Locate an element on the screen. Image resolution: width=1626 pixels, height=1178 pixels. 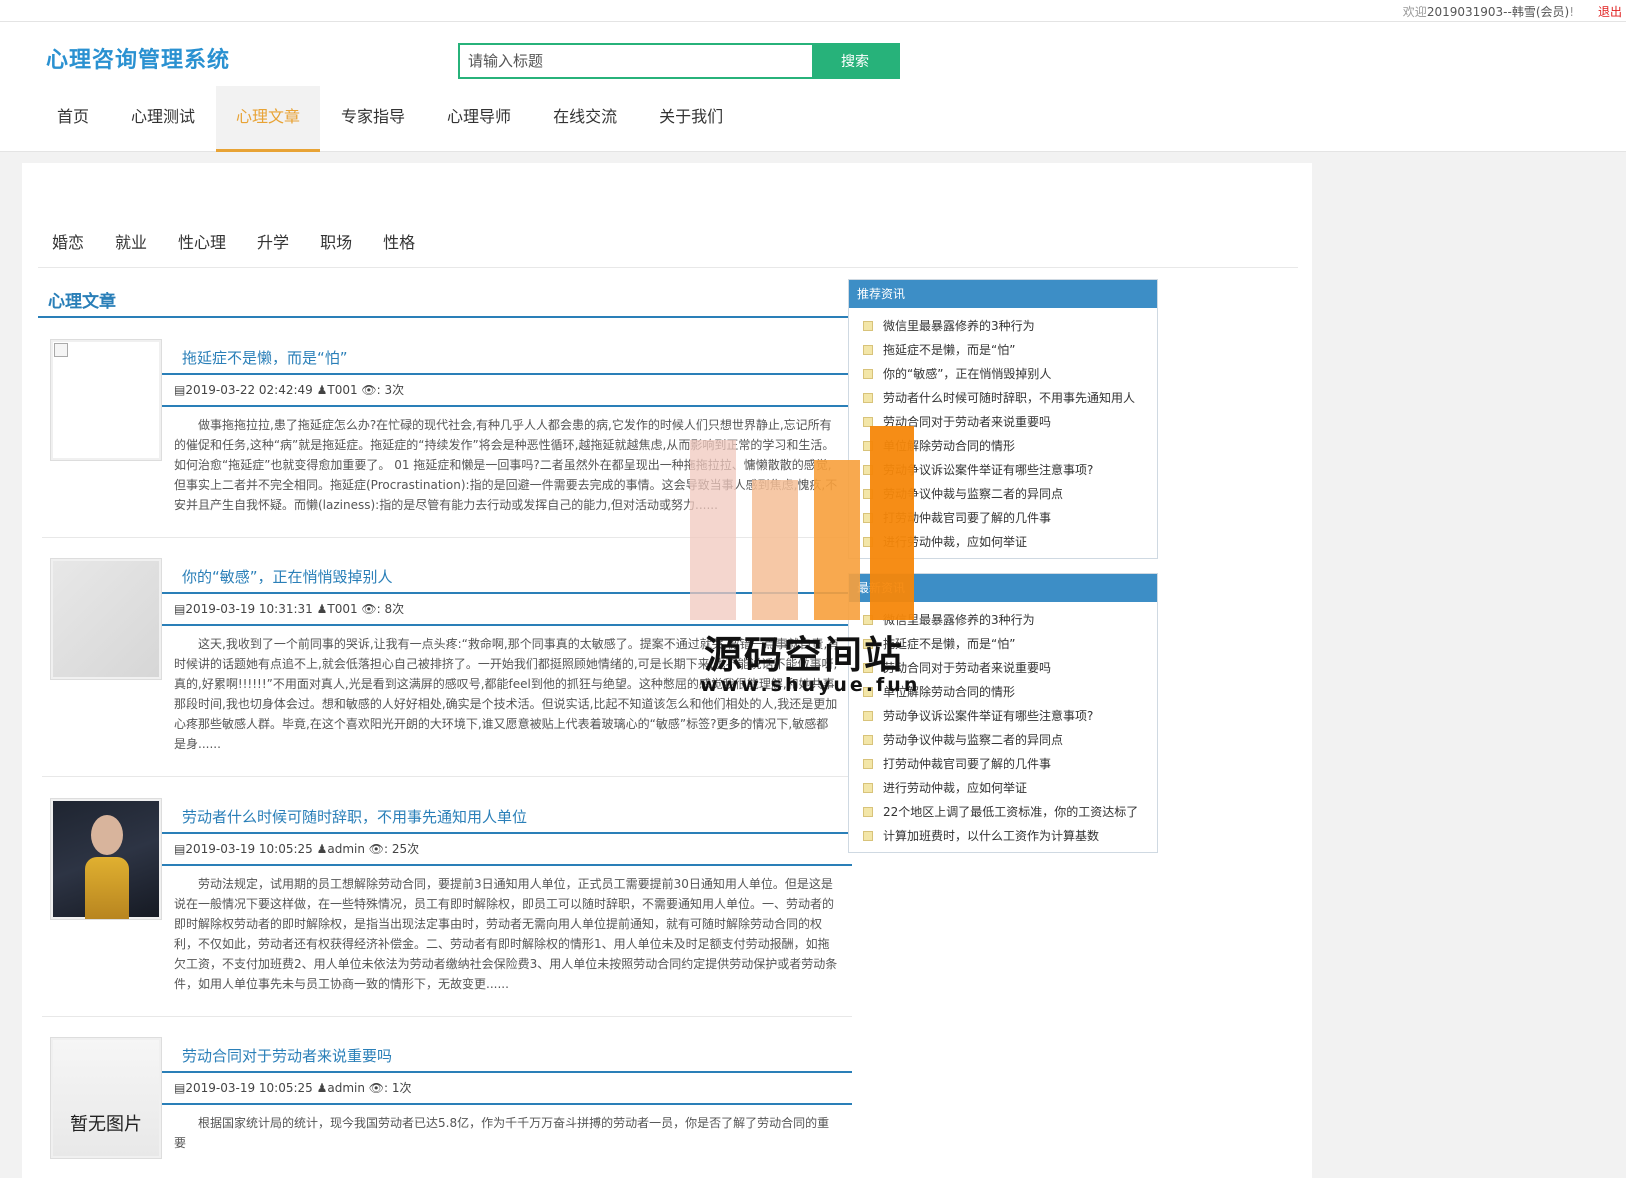
news-link: 劳动者什么时候可随时辞职，不用事先通知用人 is located at coordinates (1010, 398).